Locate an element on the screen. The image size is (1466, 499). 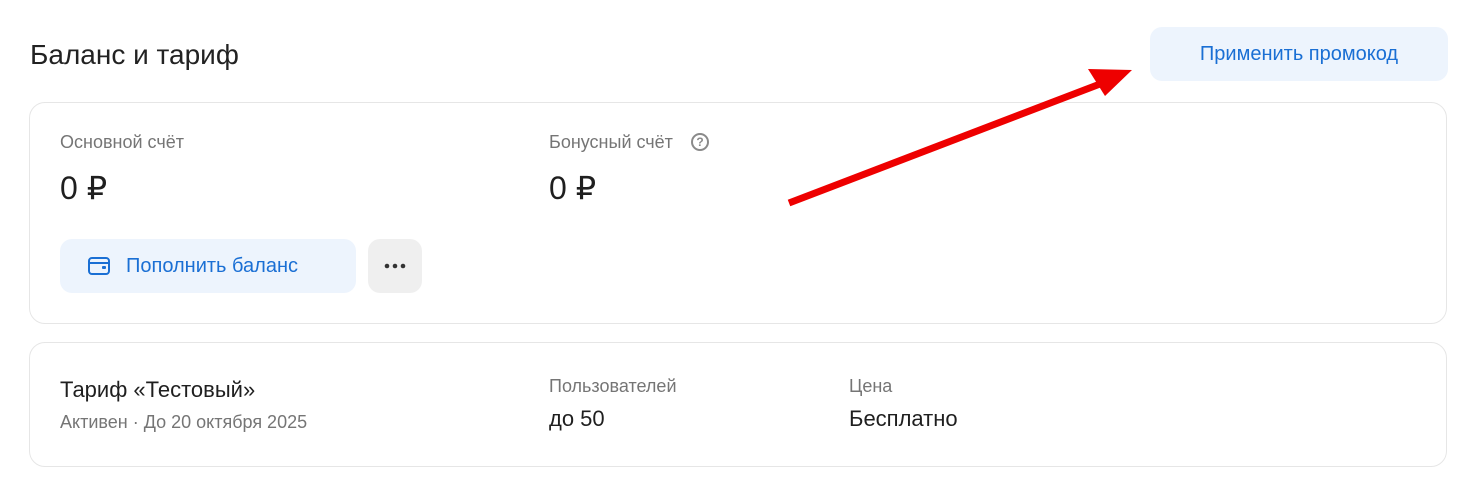
tariff-title: Тариф «Тестовый» is located at coordinates (158, 389).